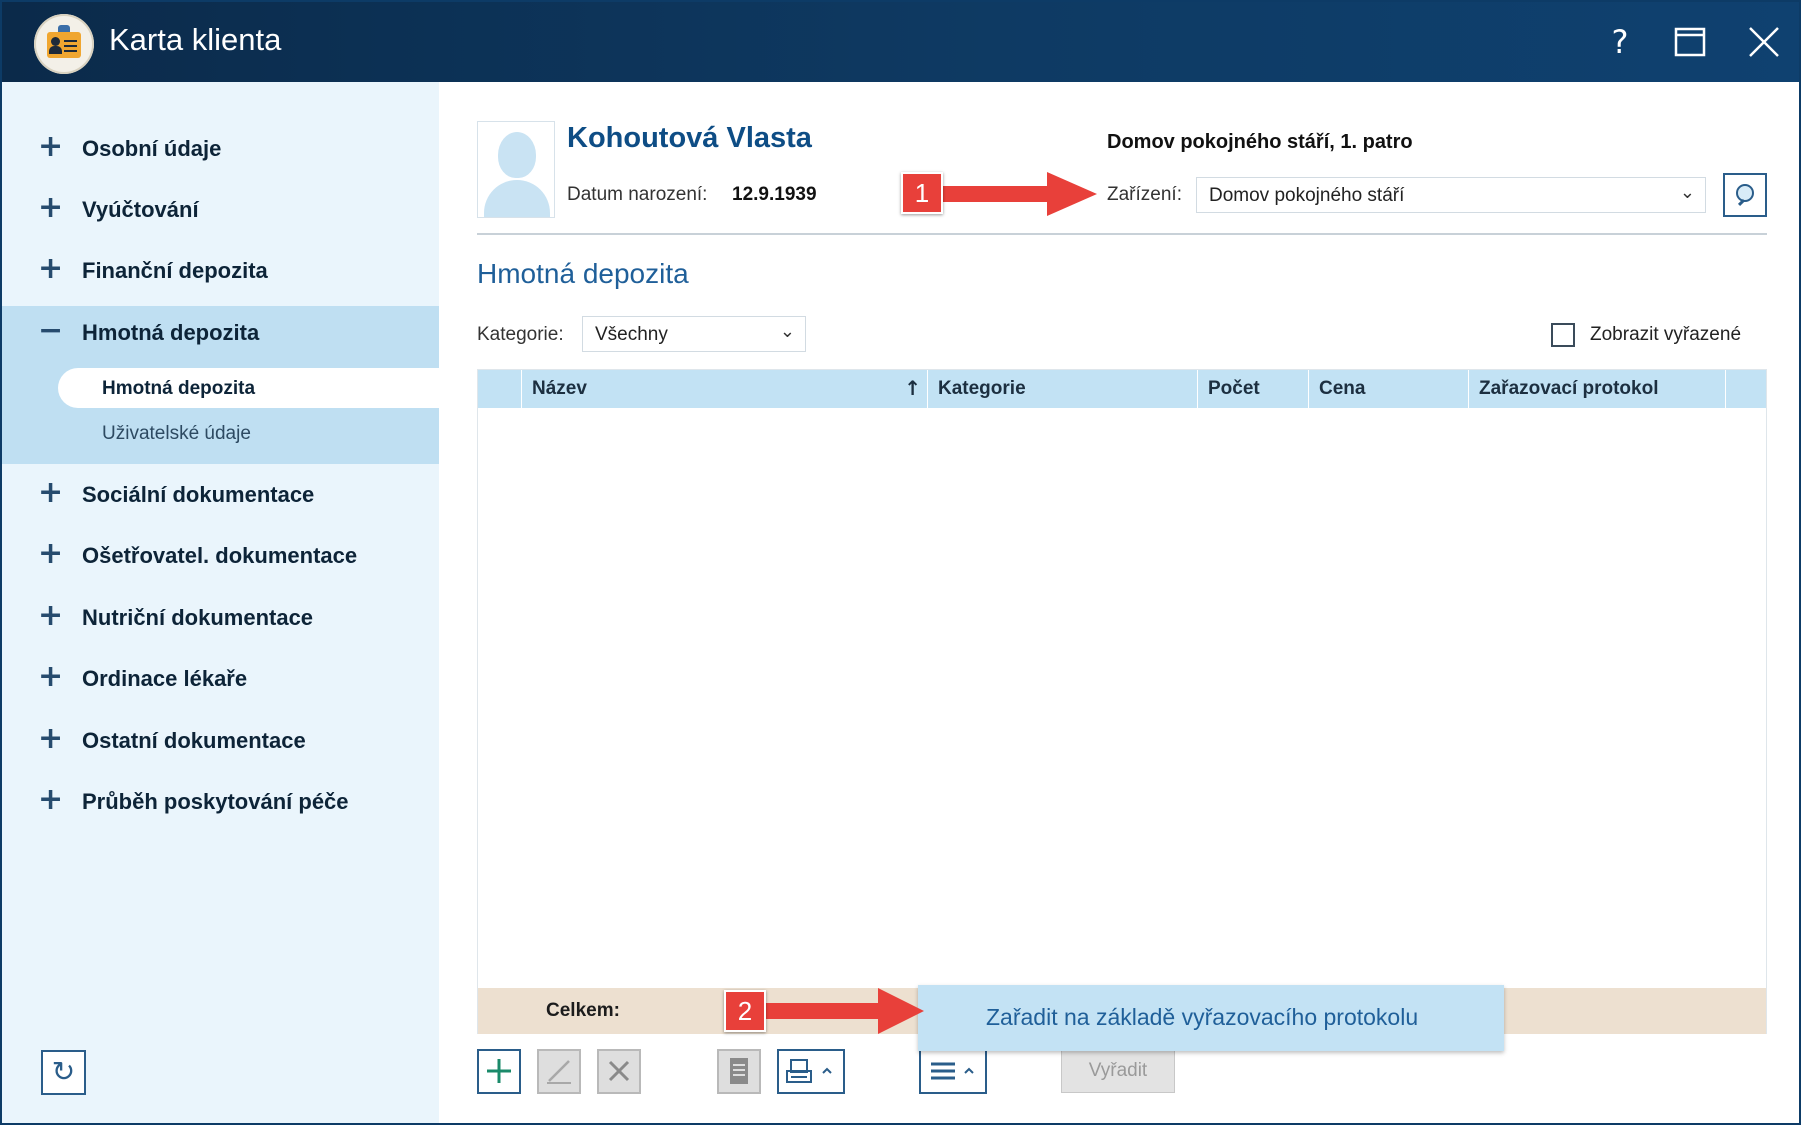  Describe the element at coordinates (922, 193) in the screenshot. I see `annotation-marker-1: 1` at that location.